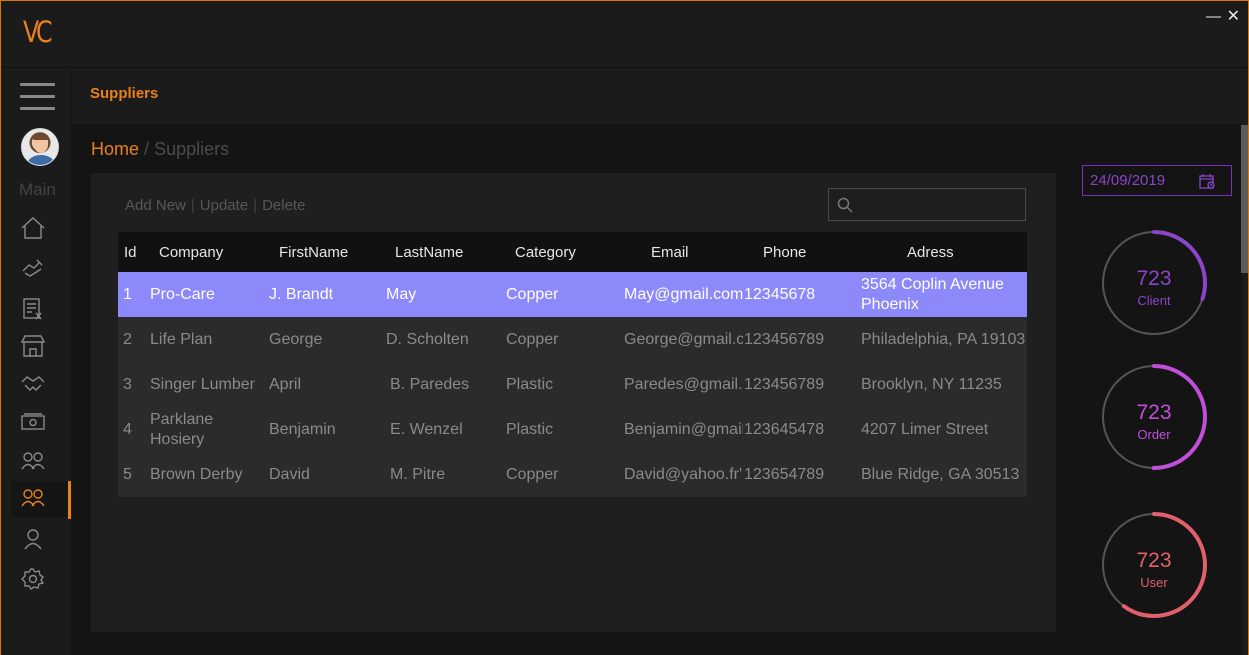 Image resolution: width=1249 pixels, height=655 pixels. I want to click on sidebar-item-suppliers, so click(41, 500).